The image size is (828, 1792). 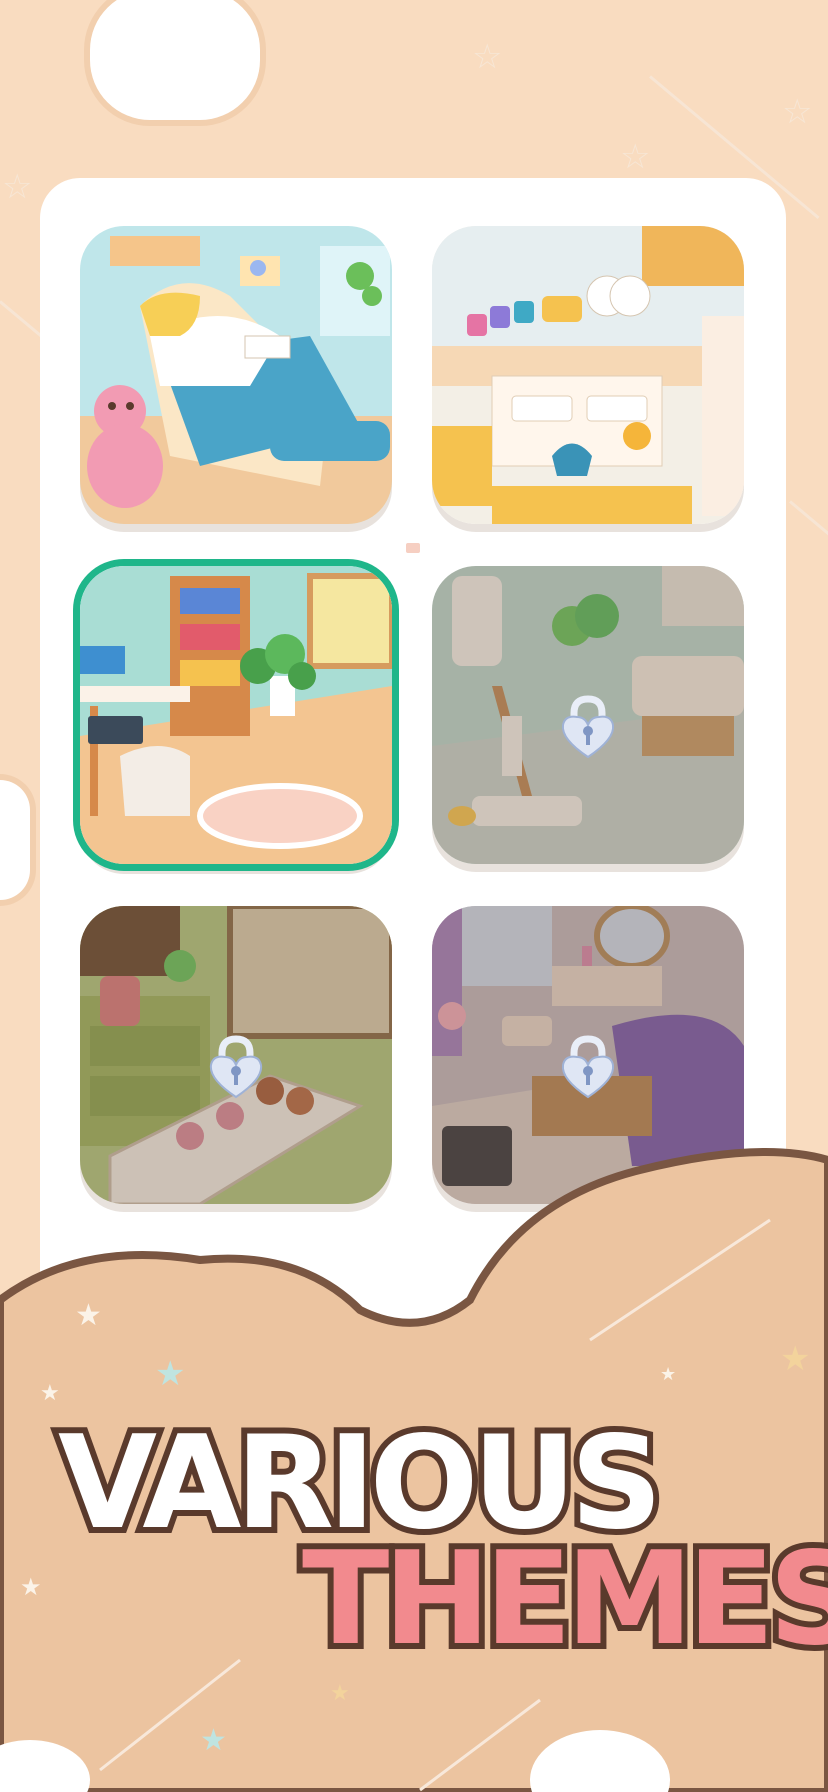 What do you see at coordinates (808, 521) in the screenshot?
I see `decor-line` at bounding box center [808, 521].